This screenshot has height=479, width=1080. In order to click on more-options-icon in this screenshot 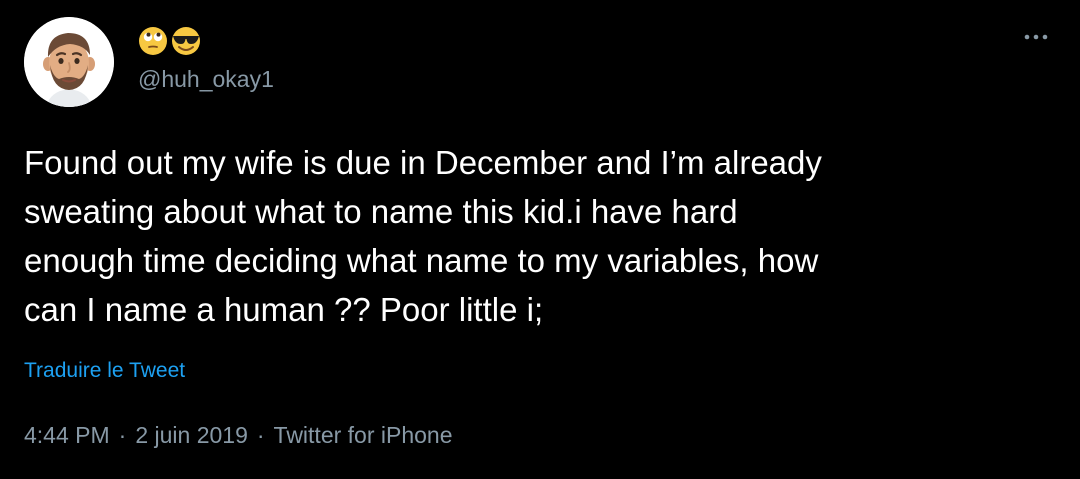, I will do `click(1036, 37)`.